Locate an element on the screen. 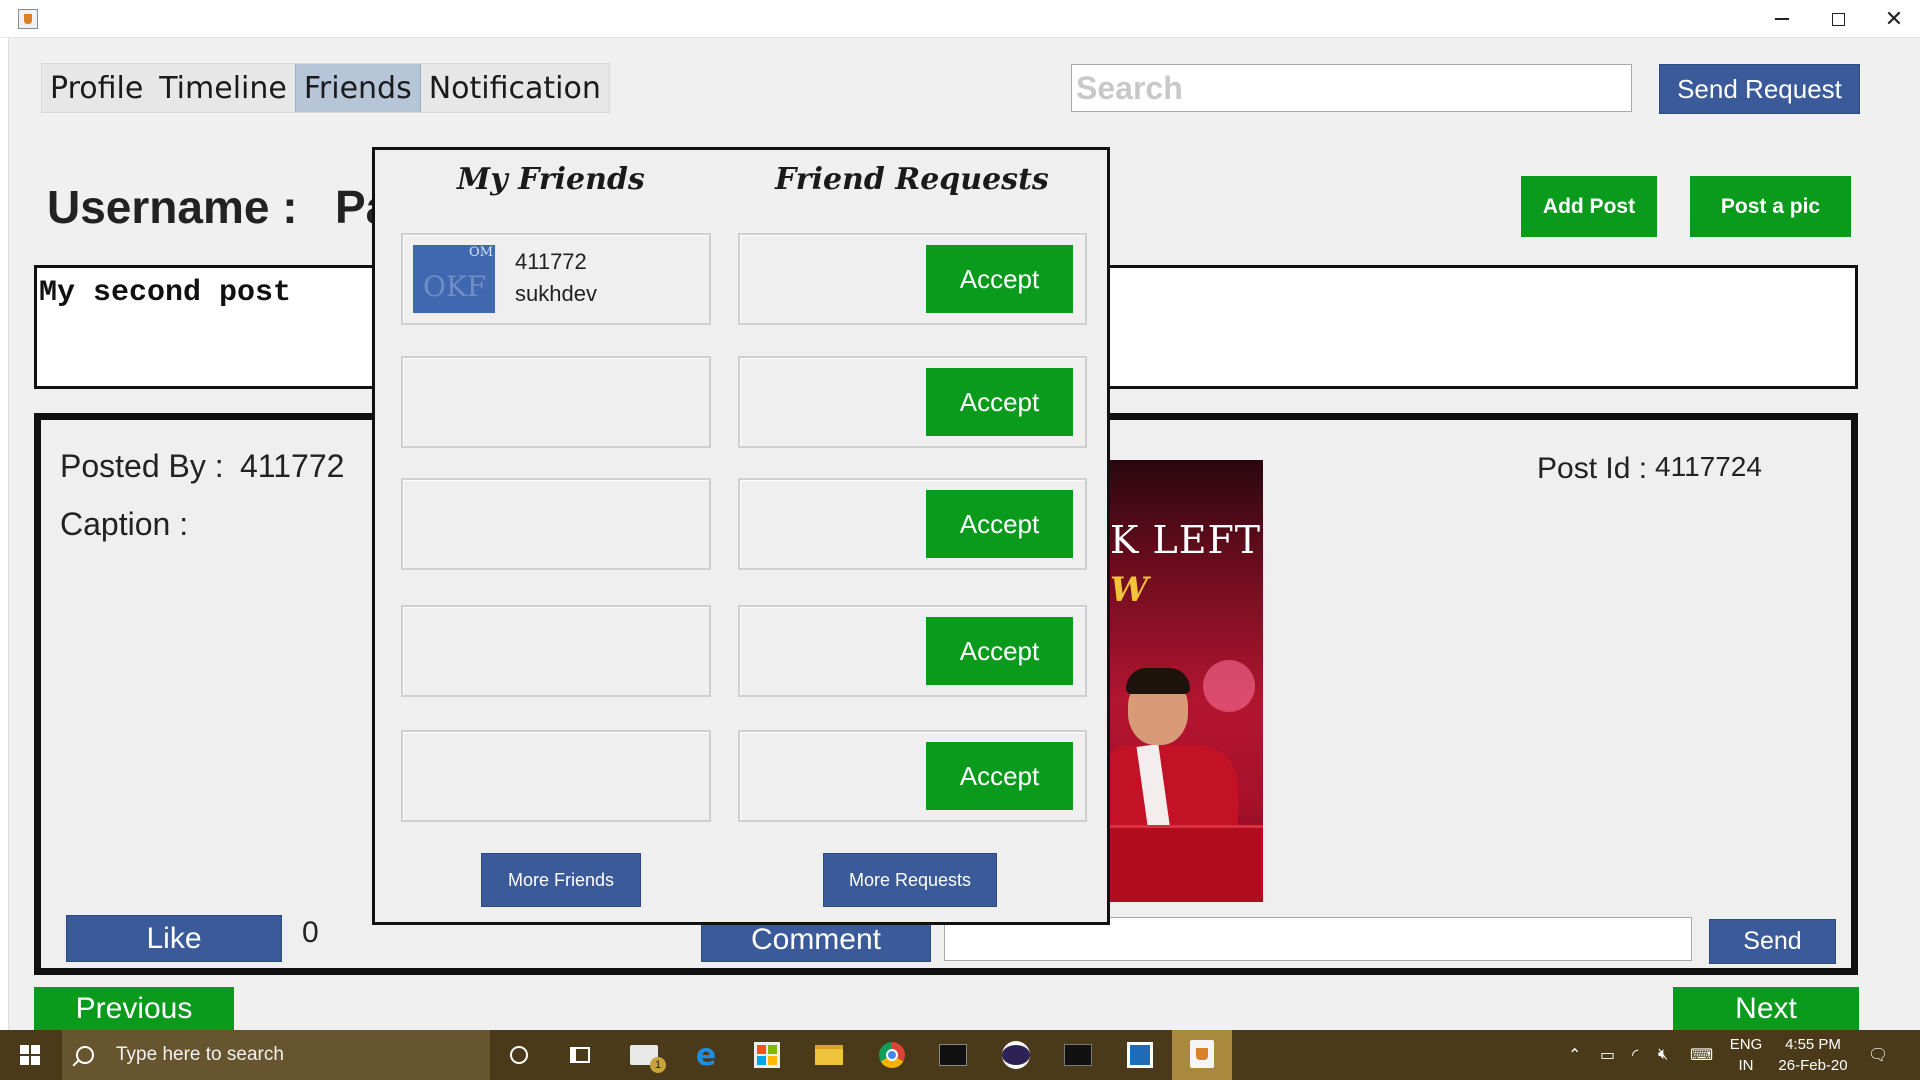  language-code: ENG is located at coordinates (1746, 1044).